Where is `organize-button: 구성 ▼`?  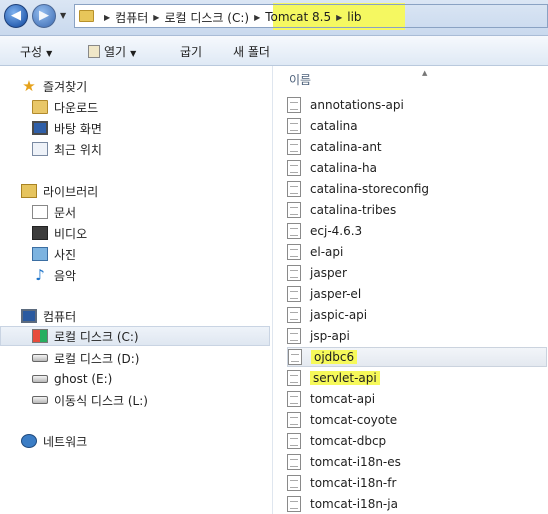
organize-button: 구성 ▼ is located at coordinates (36, 51).